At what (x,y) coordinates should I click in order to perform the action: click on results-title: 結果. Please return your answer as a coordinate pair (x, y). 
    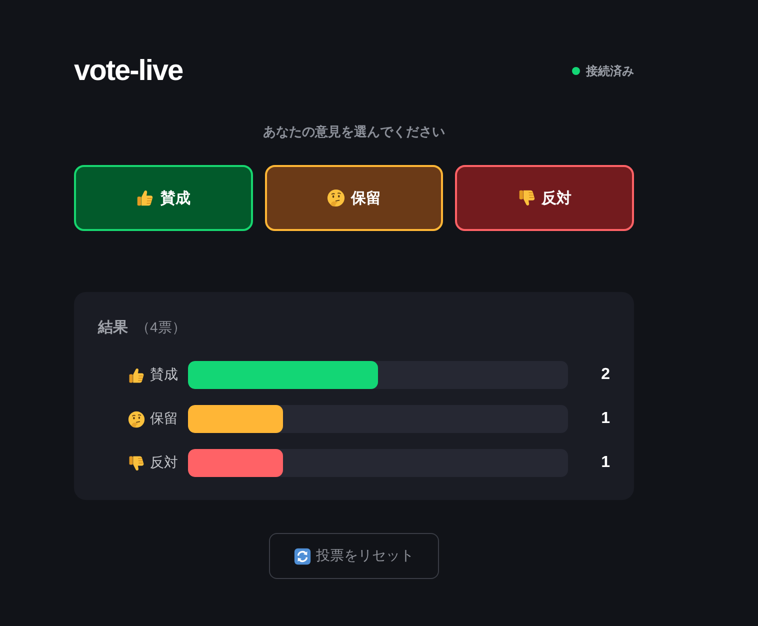
    Looking at the image, I should click on (113, 328).